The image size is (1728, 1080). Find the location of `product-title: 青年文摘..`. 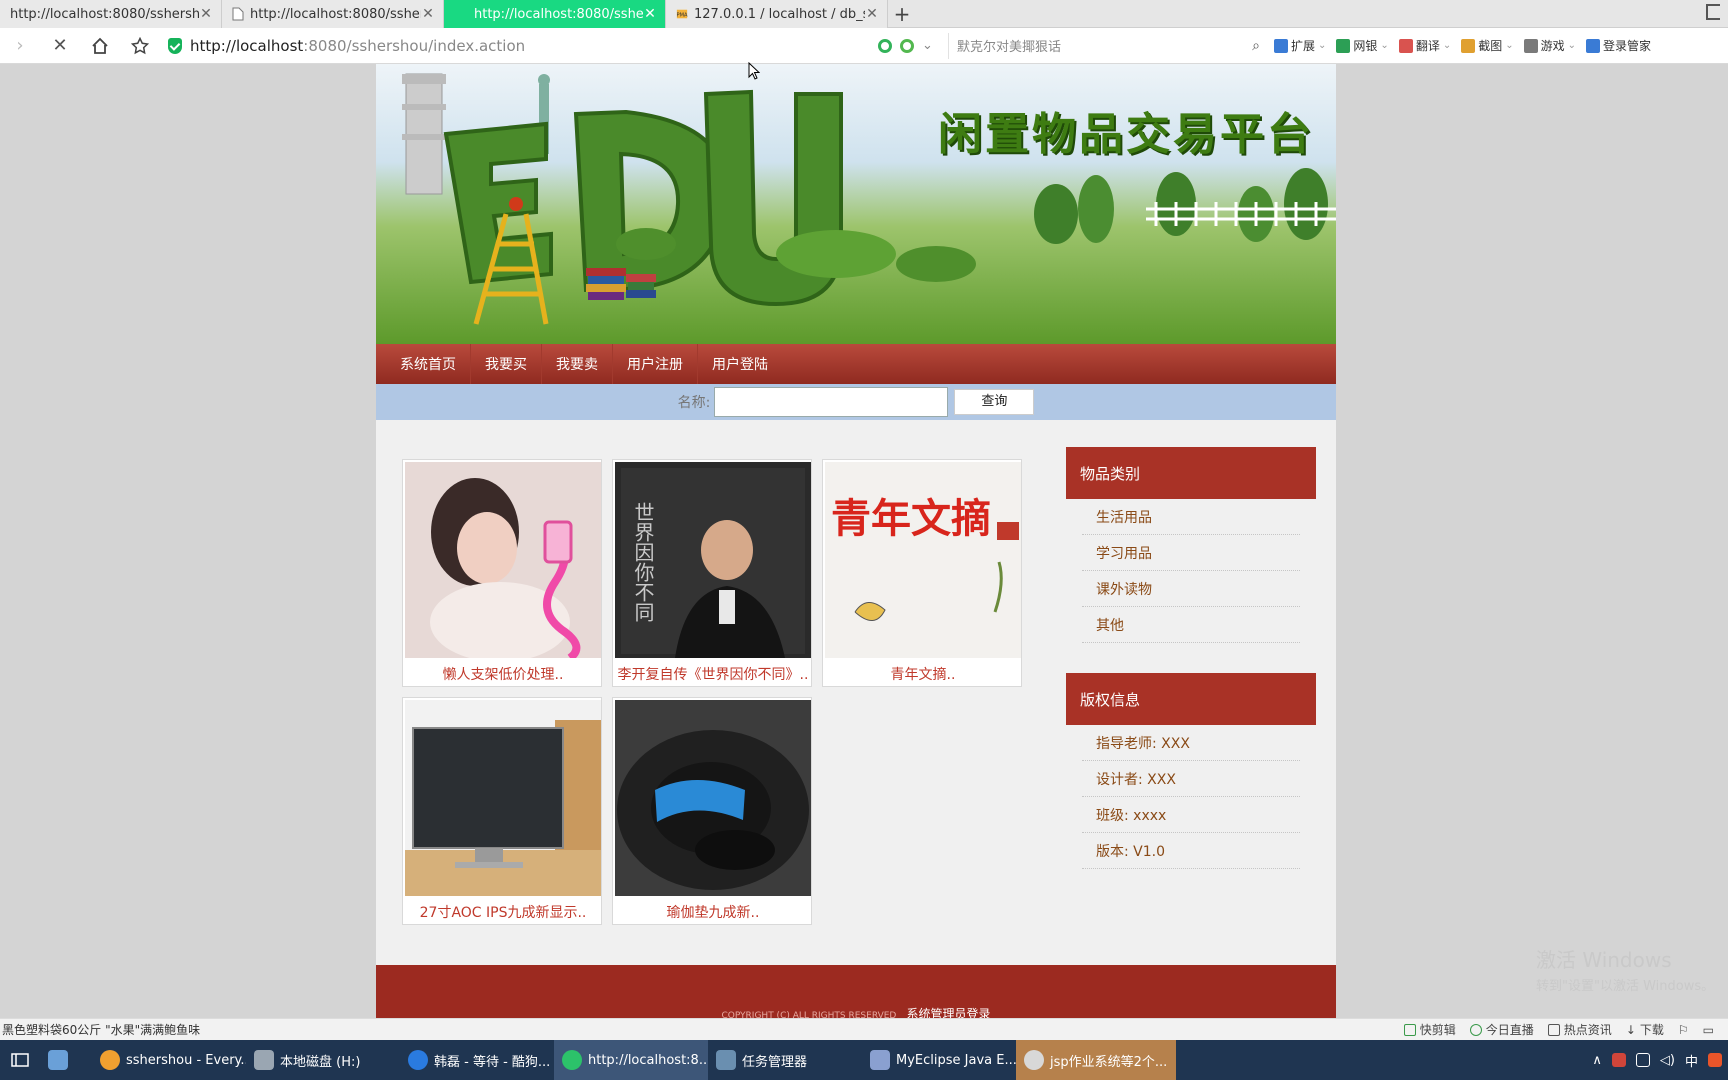

product-title: 青年文摘.. is located at coordinates (923, 674).